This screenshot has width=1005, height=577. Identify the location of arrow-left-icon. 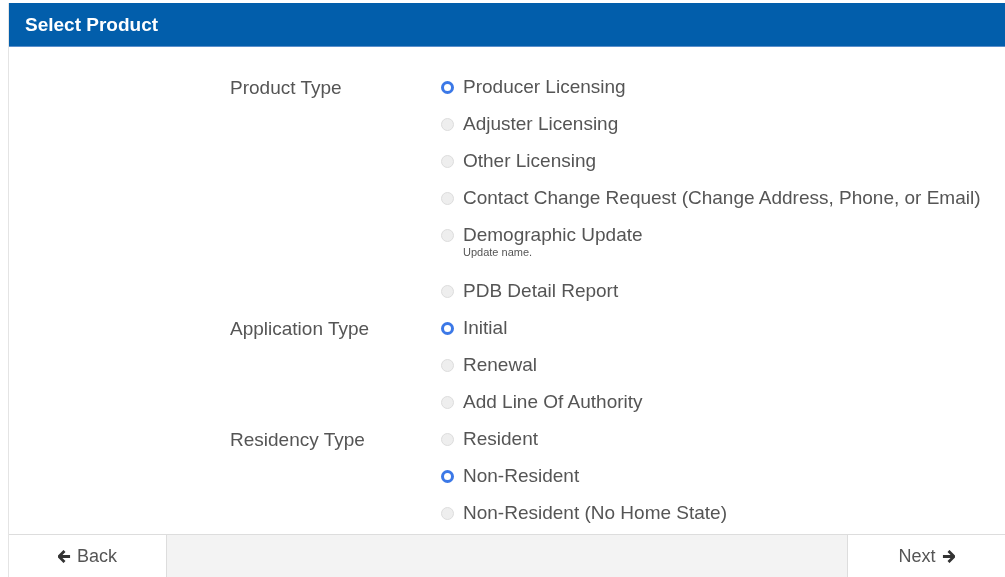
(64, 556).